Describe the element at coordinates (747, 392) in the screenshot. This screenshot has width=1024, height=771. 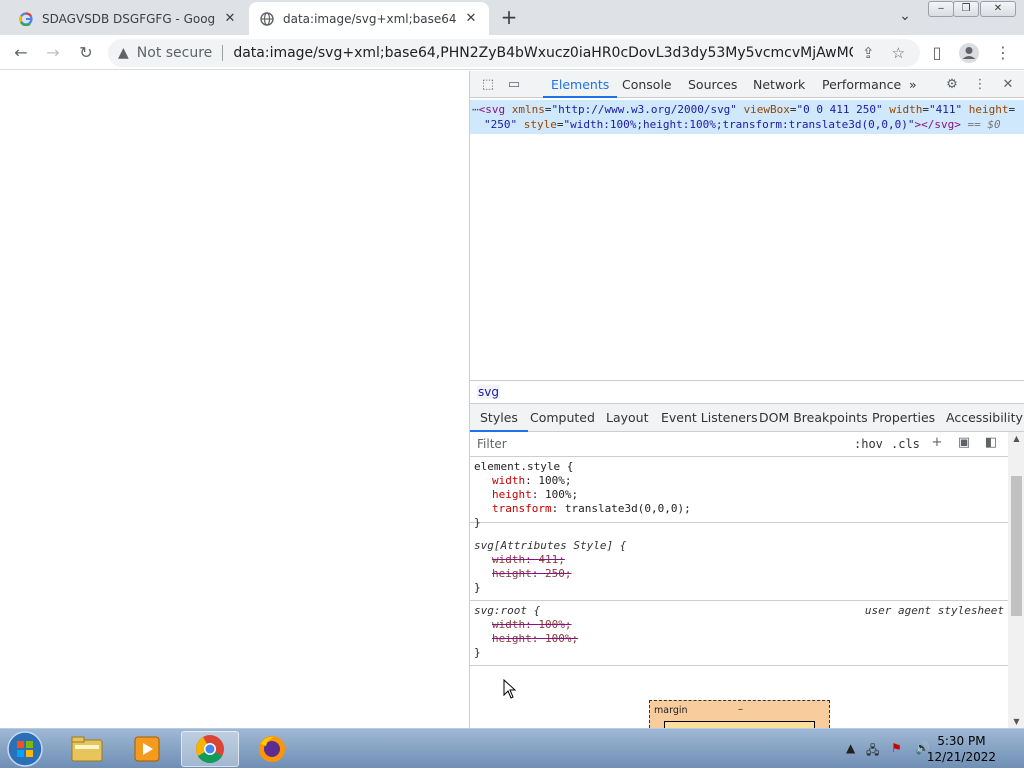
I see `breadcrumb: svg` at that location.